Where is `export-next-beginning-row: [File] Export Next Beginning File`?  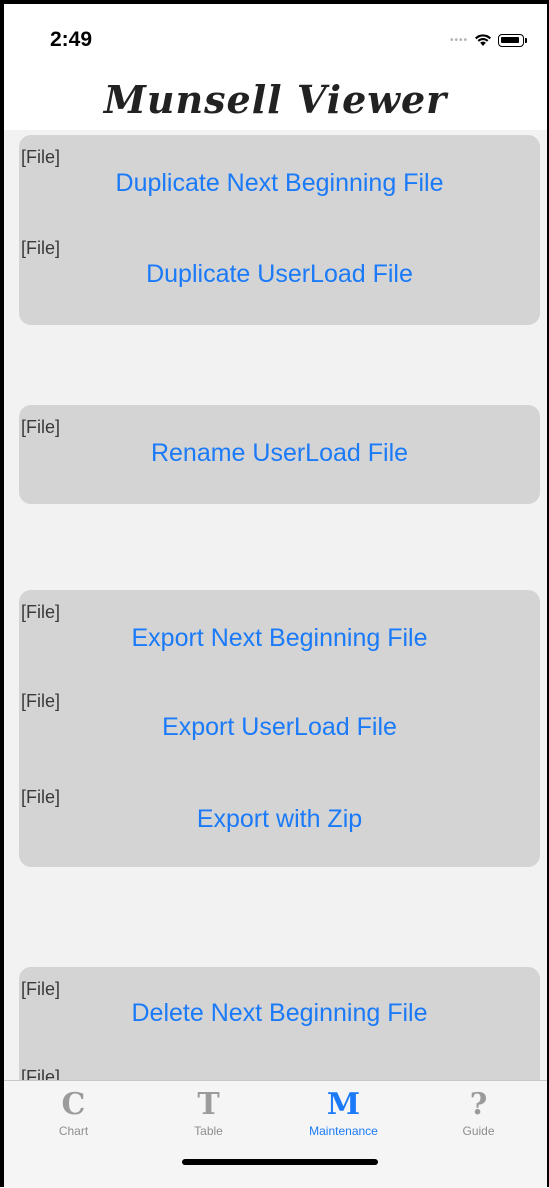 export-next-beginning-row: [File] Export Next Beginning File is located at coordinates (279, 637).